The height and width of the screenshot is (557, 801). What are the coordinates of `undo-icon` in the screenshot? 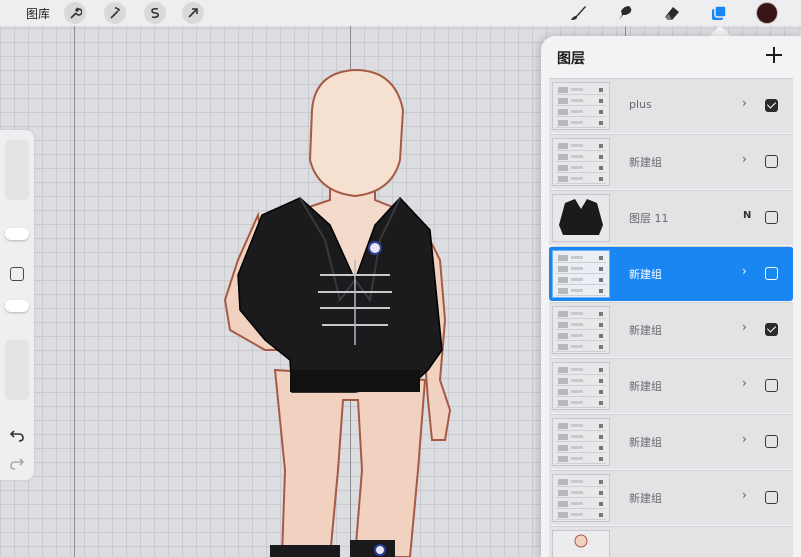 It's located at (17, 437).